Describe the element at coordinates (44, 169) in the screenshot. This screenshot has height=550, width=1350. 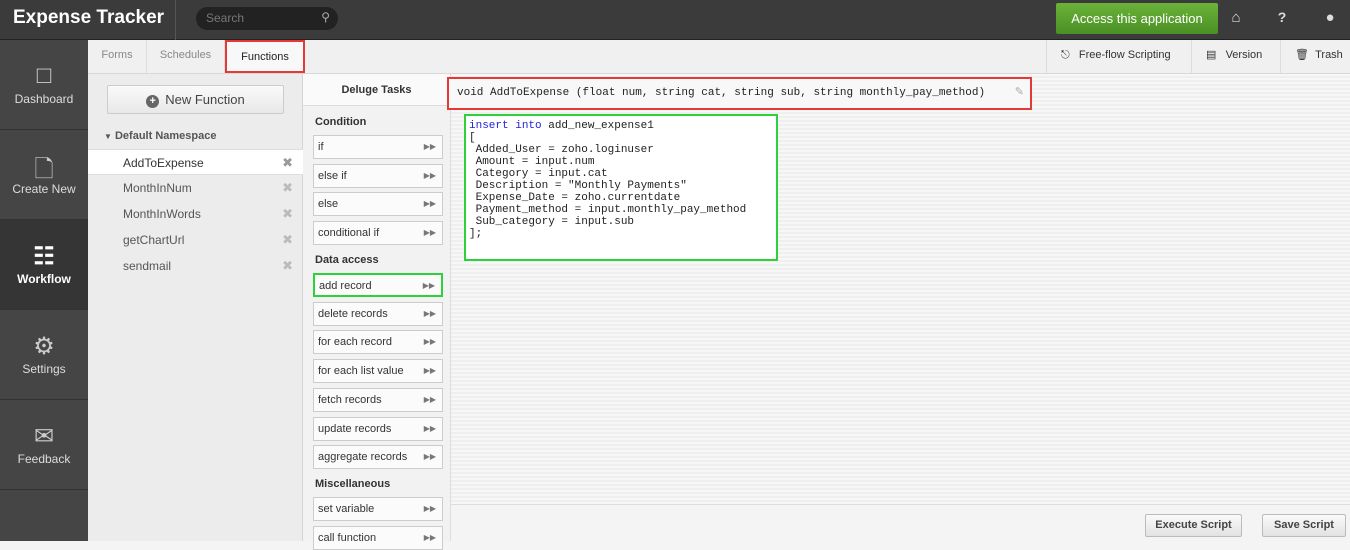
I see `new-file-icon: 🗋` at that location.